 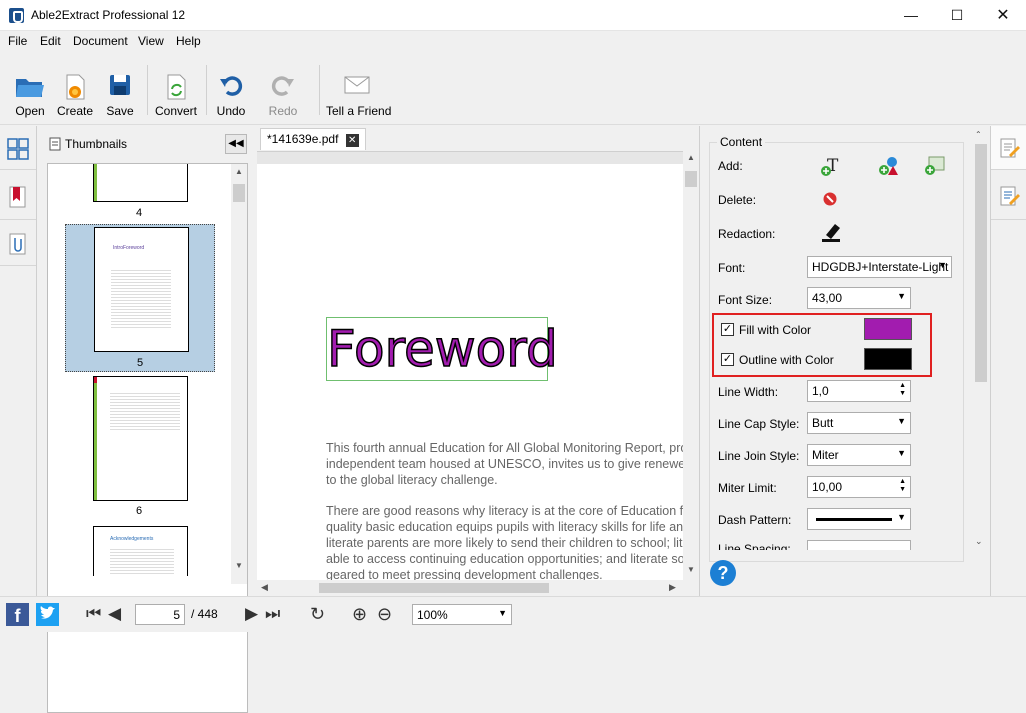 What do you see at coordinates (979, 541) in the screenshot?
I see `scroll-down-arrow-icon: ⌄` at bounding box center [979, 541].